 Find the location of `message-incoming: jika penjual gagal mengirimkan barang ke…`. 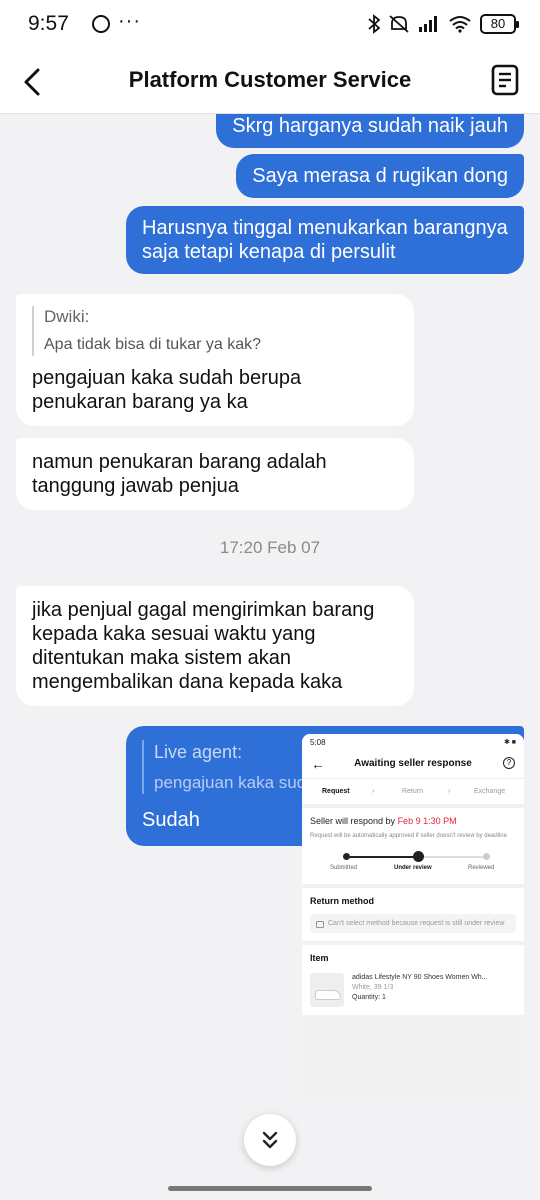

message-incoming: jika penjual gagal mengirimkan barang ke… is located at coordinates (215, 646).